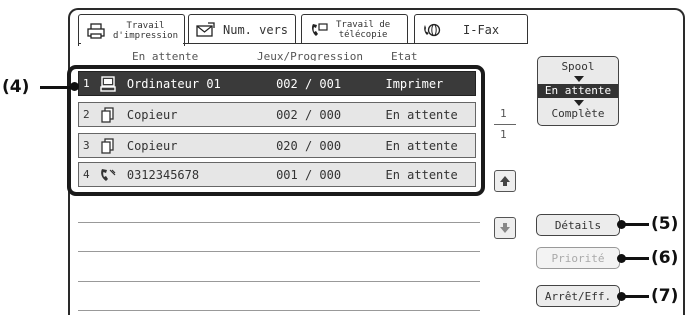 Image resolution: width=685 pixels, height=315 pixels. What do you see at coordinates (165, 55) in the screenshot?
I see `column-header-name: En attente` at bounding box center [165, 55].